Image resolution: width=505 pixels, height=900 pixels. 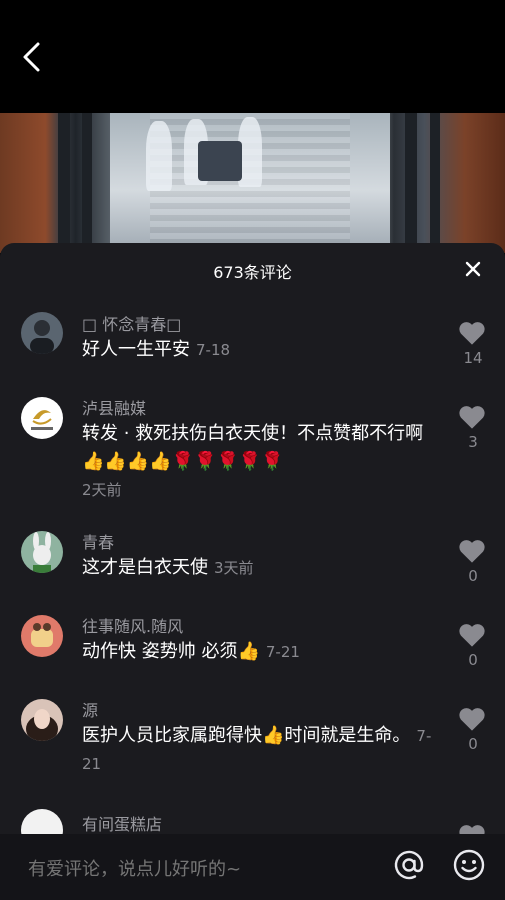 What do you see at coordinates (473, 442) in the screenshot?
I see `like-count: 3` at bounding box center [473, 442].